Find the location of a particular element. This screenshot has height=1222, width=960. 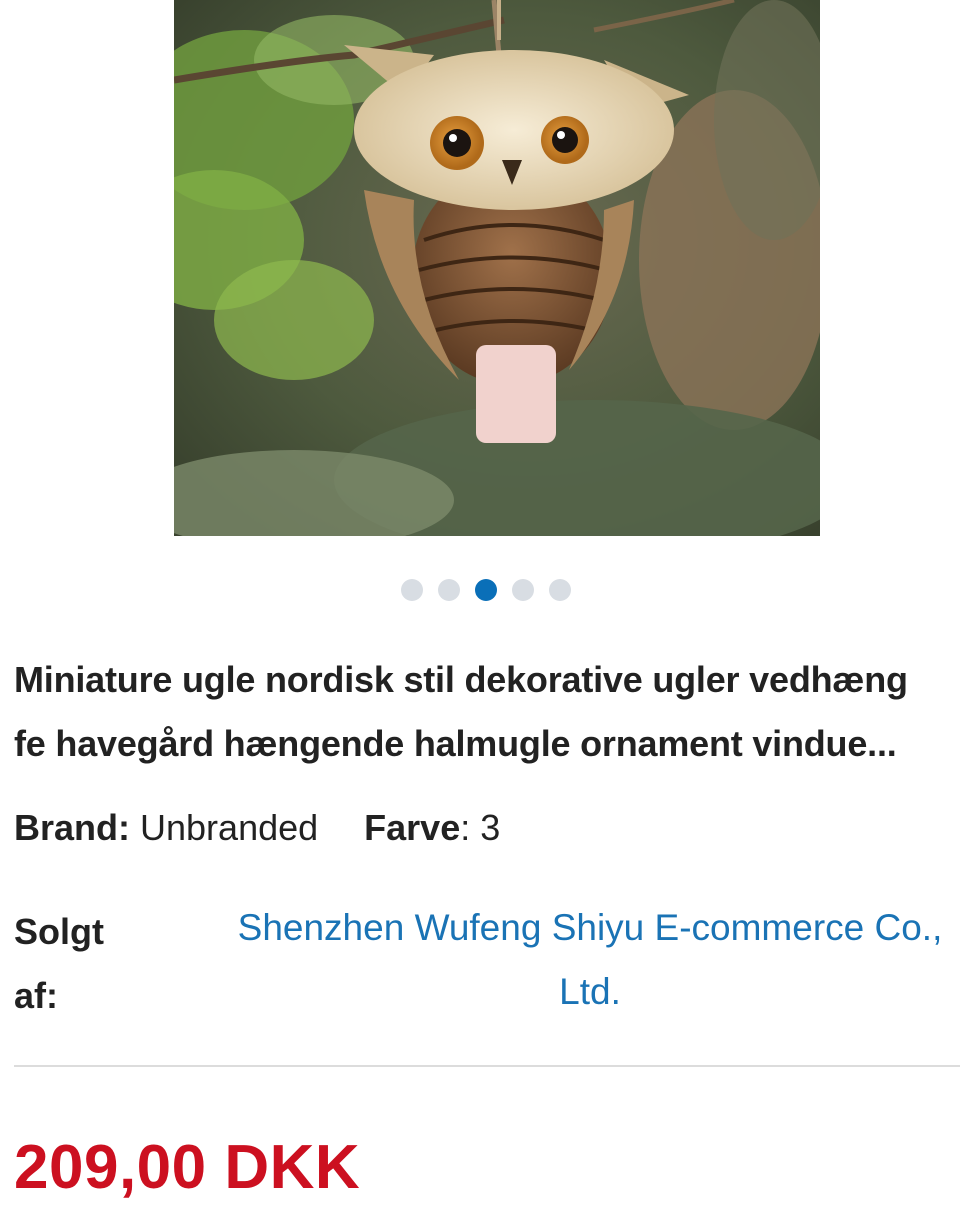

image-carousel-dots is located at coordinates (480, 590).